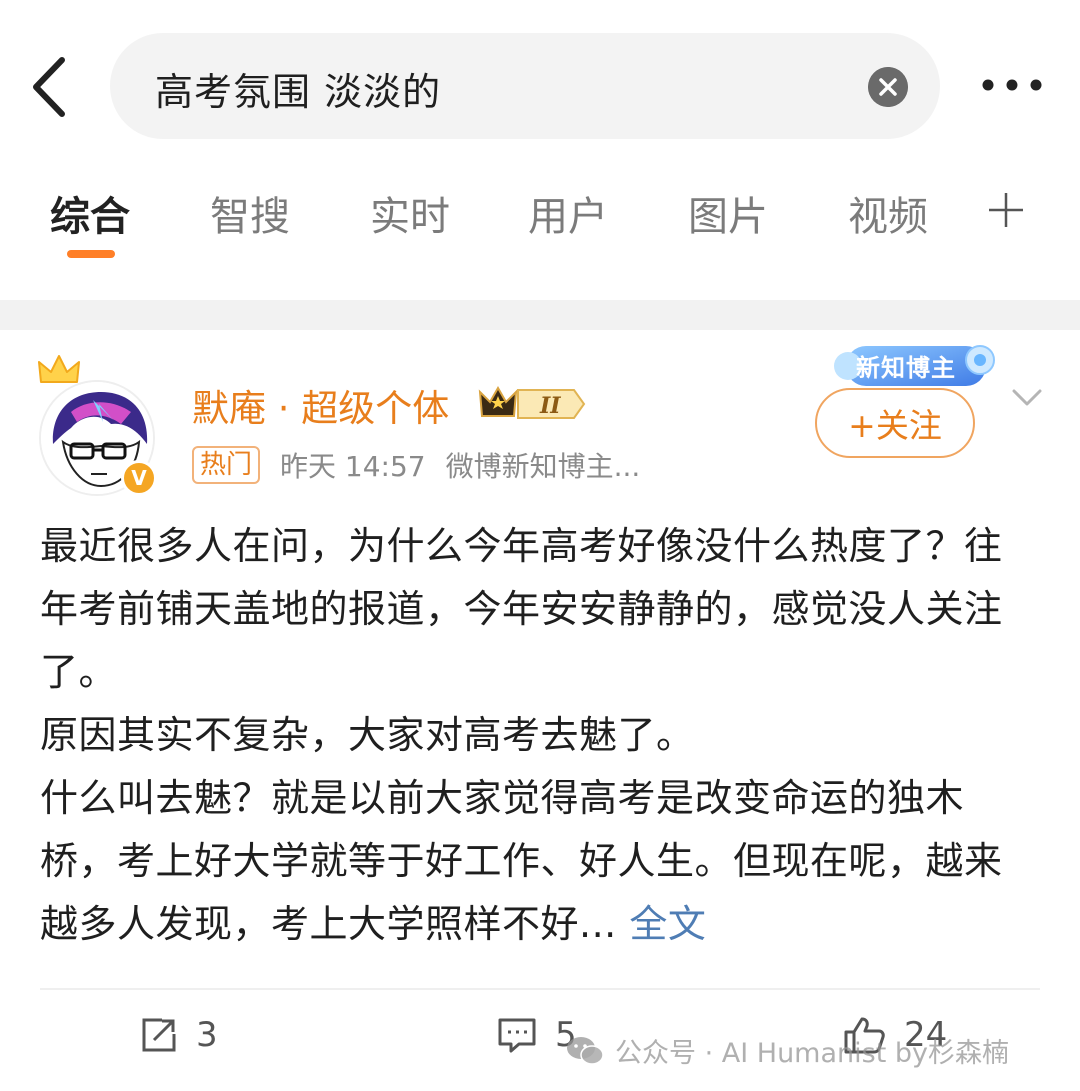  I want to click on post-timestamp: 昨天 14:57, so click(353, 466).